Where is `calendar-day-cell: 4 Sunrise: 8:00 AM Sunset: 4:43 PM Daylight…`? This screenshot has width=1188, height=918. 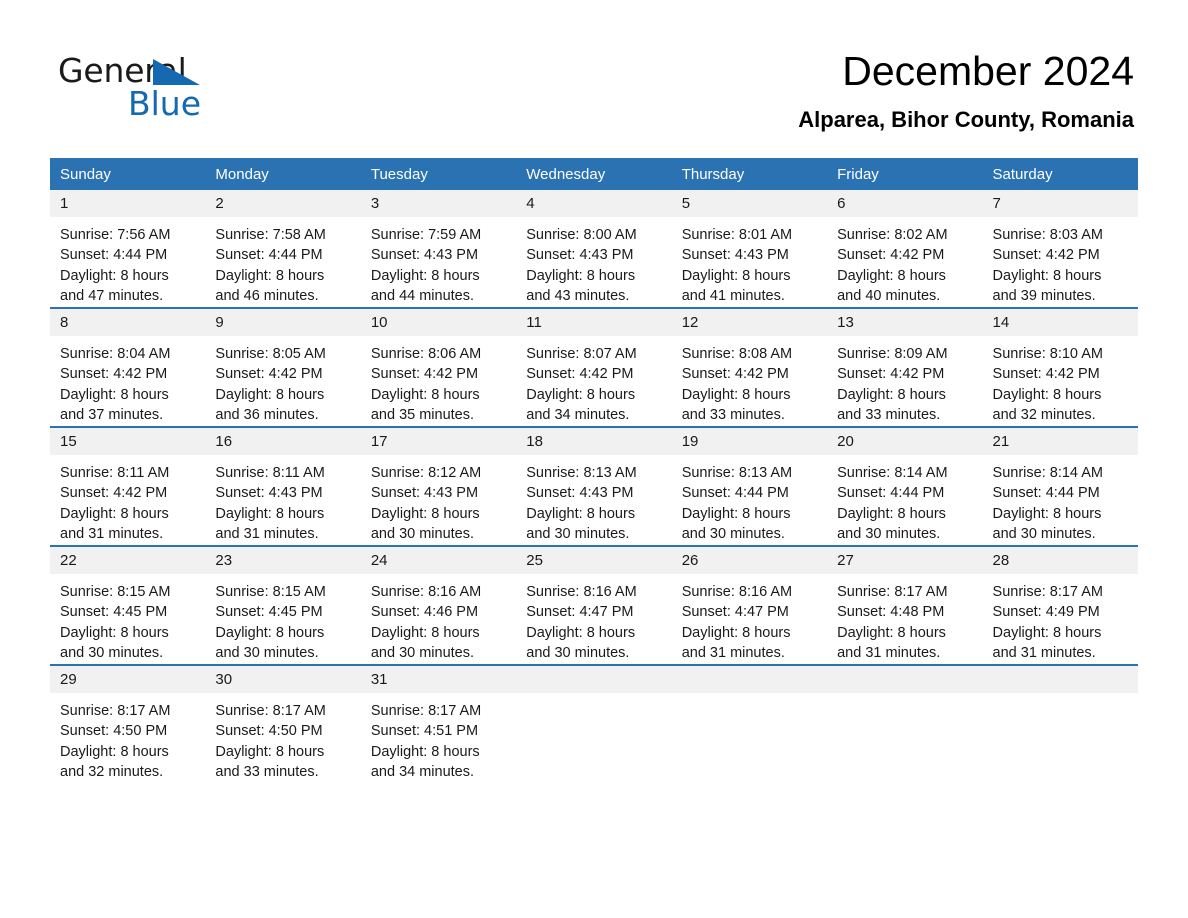
calendar-day-cell: 4 Sunrise: 8:00 AM Sunset: 4:43 PM Daylight… is located at coordinates (594, 249).